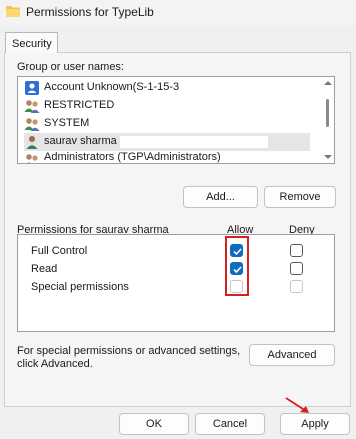 The width and height of the screenshot is (356, 439). I want to click on folder-icon, so click(13, 11).